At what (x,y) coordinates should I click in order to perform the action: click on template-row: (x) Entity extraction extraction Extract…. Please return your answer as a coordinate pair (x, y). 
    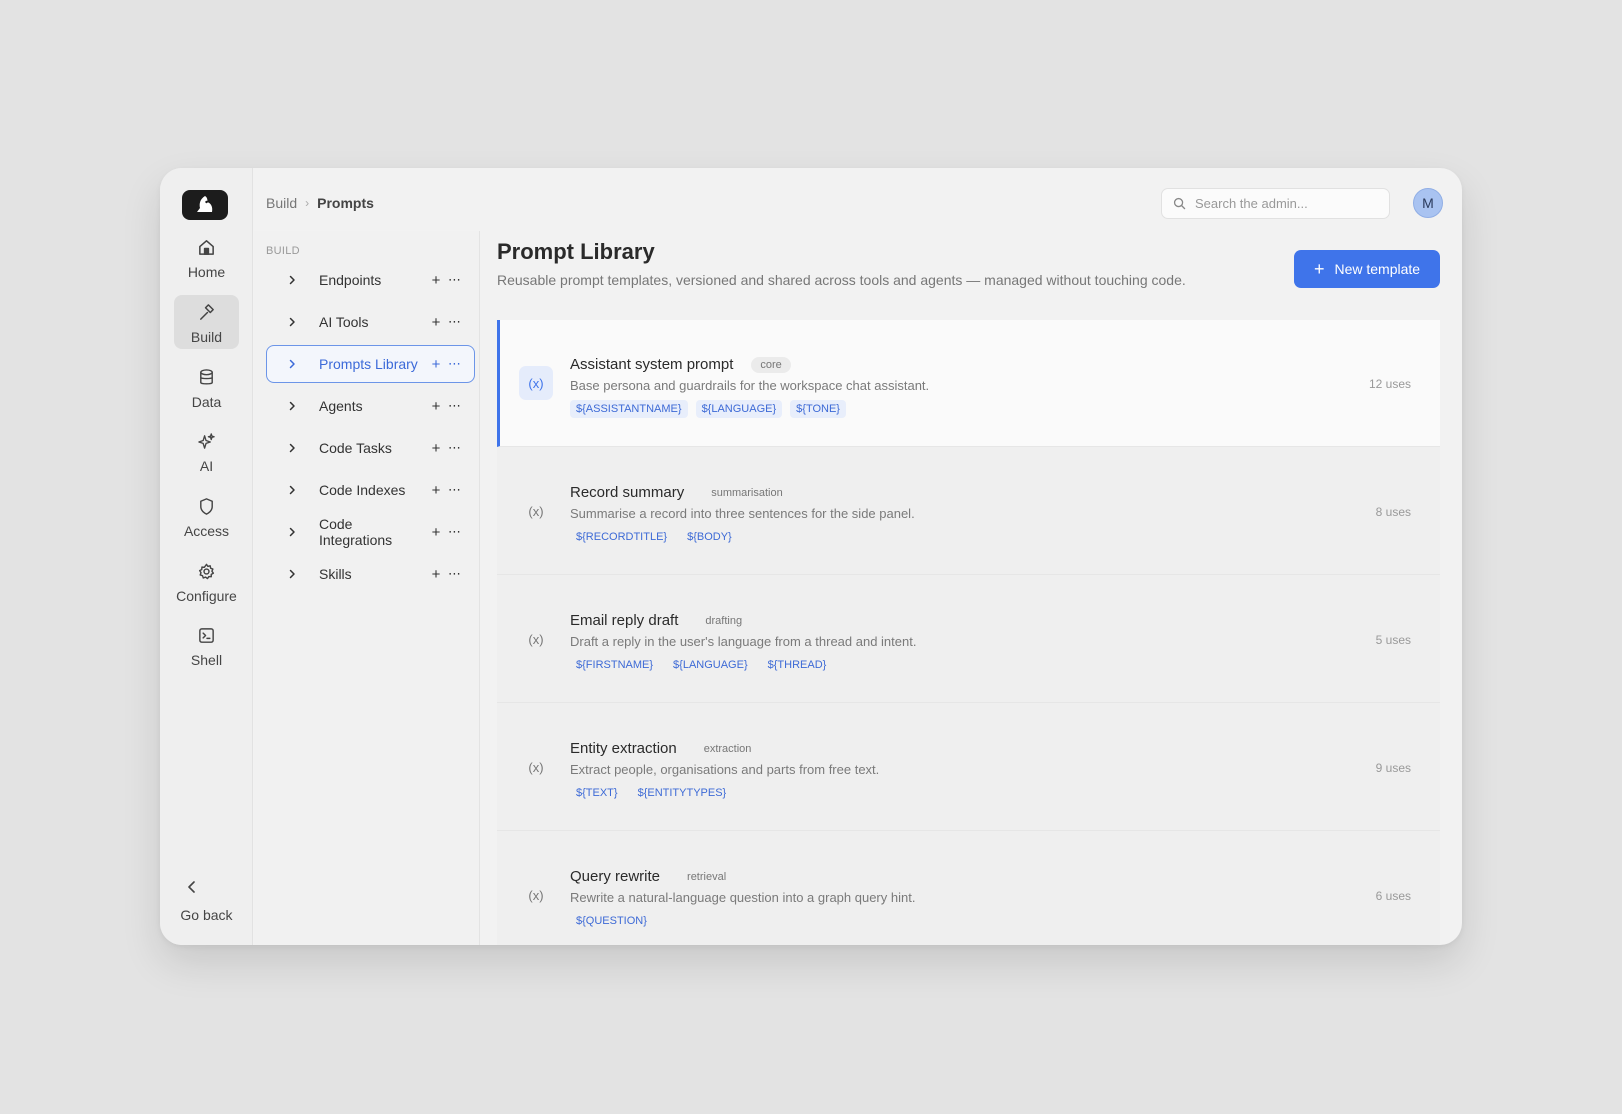
    Looking at the image, I should click on (968, 767).